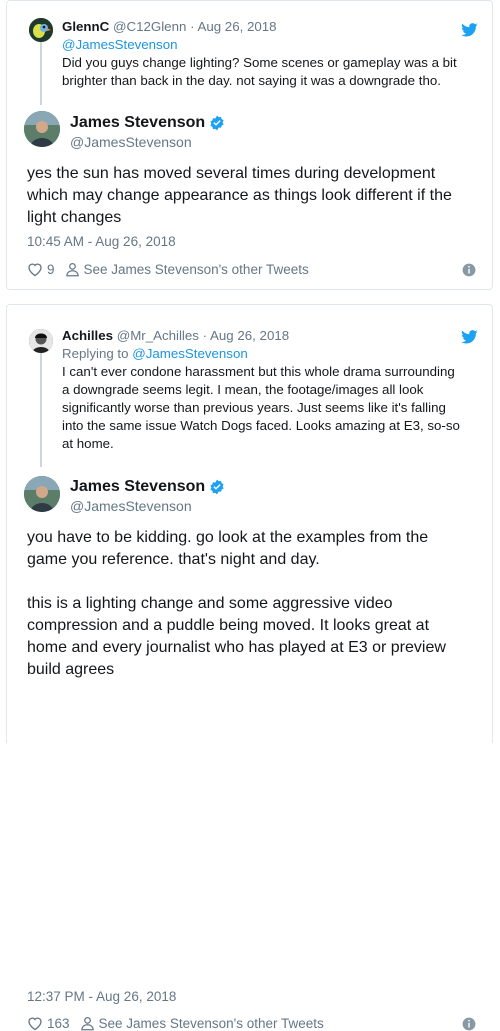  I want to click on tweet-actions: 9 See James Stevenson's other Tweets, so click(251, 269).